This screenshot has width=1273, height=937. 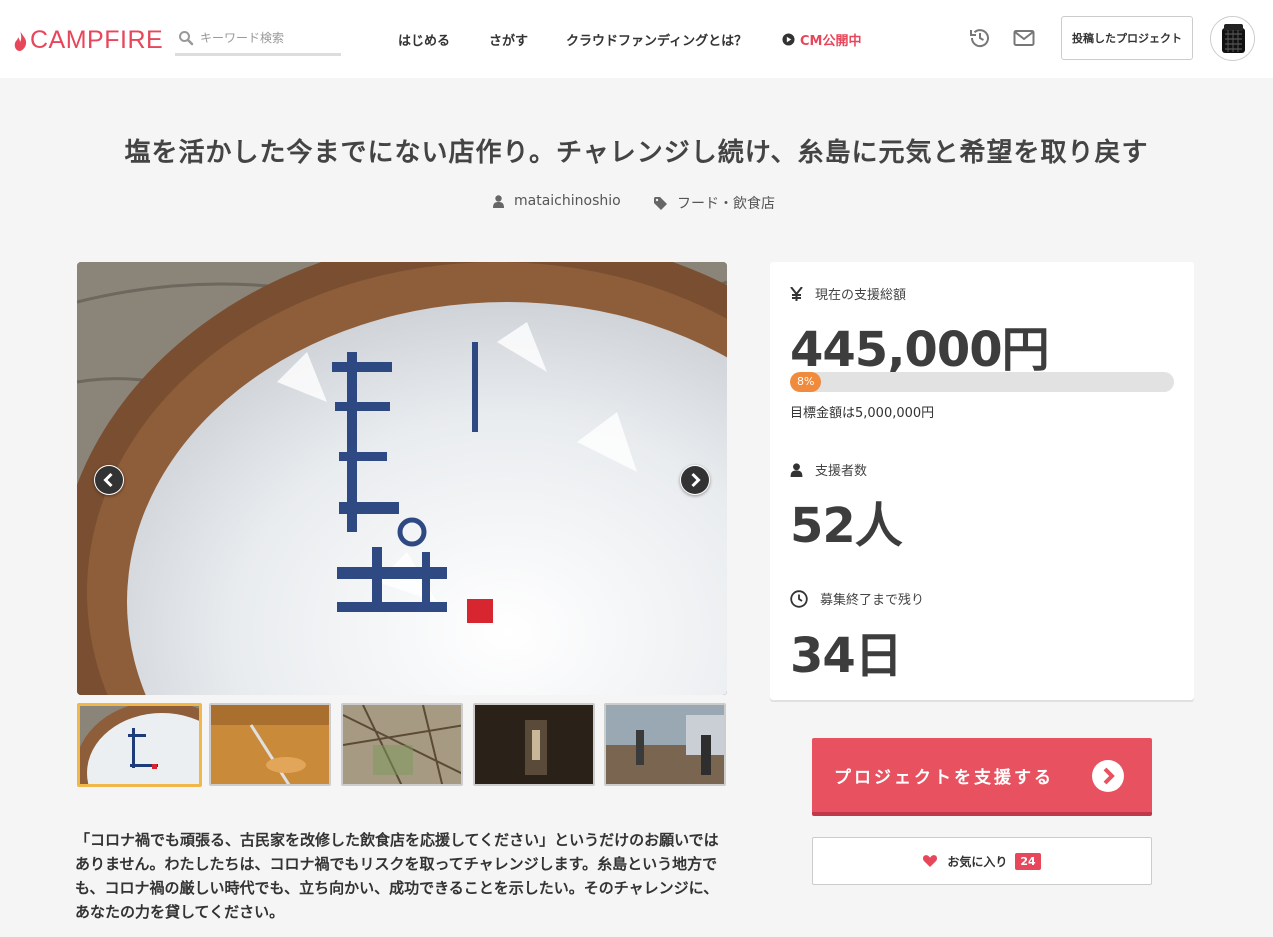 What do you see at coordinates (186, 37) in the screenshot?
I see `search-icon` at bounding box center [186, 37].